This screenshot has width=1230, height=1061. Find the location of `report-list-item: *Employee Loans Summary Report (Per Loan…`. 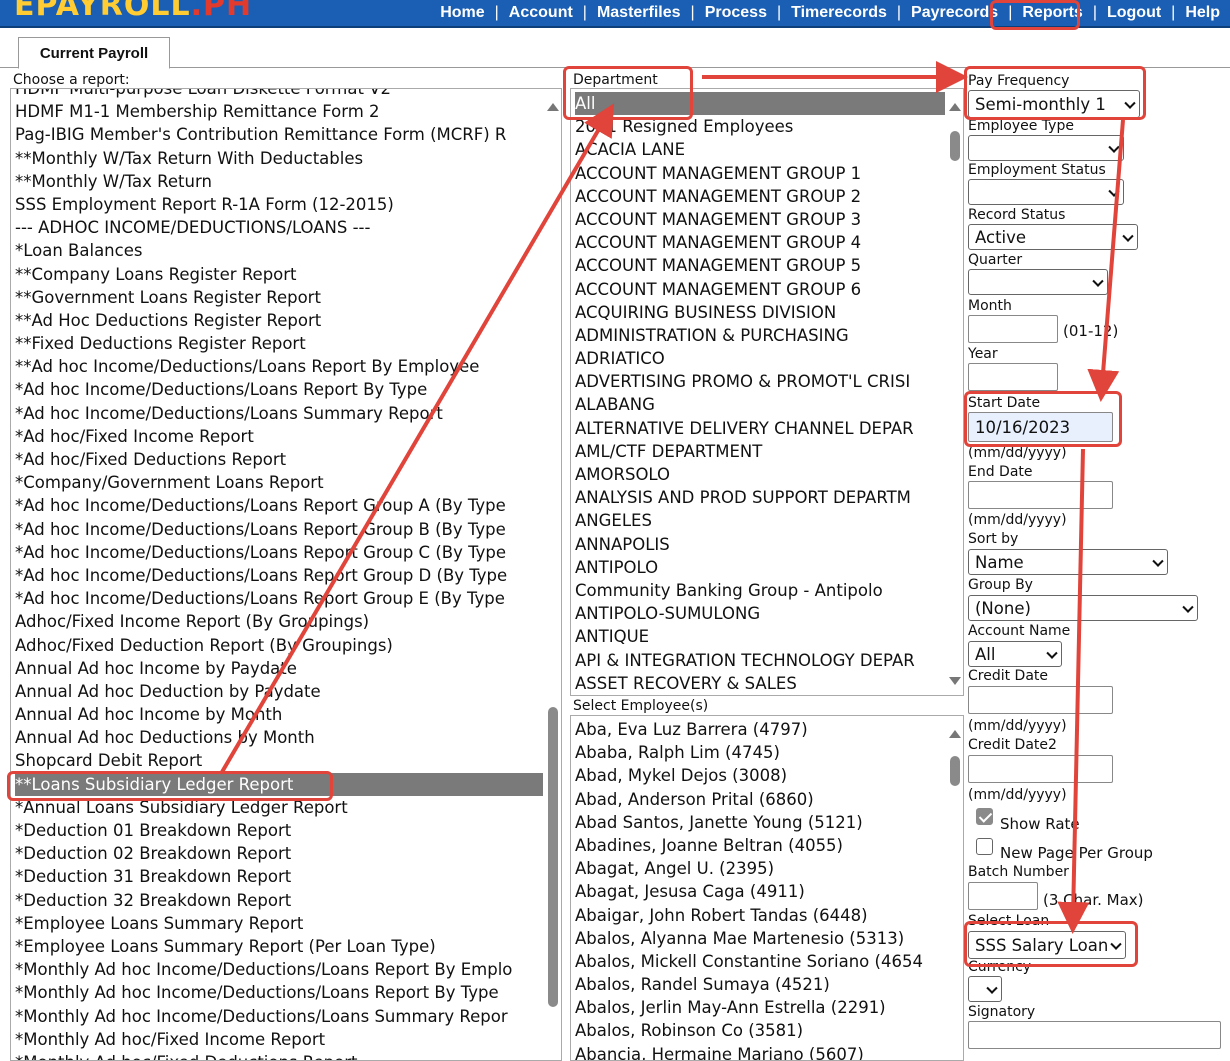

report-list-item: *Employee Loans Summary Report (Per Loan… is located at coordinates (279, 946).